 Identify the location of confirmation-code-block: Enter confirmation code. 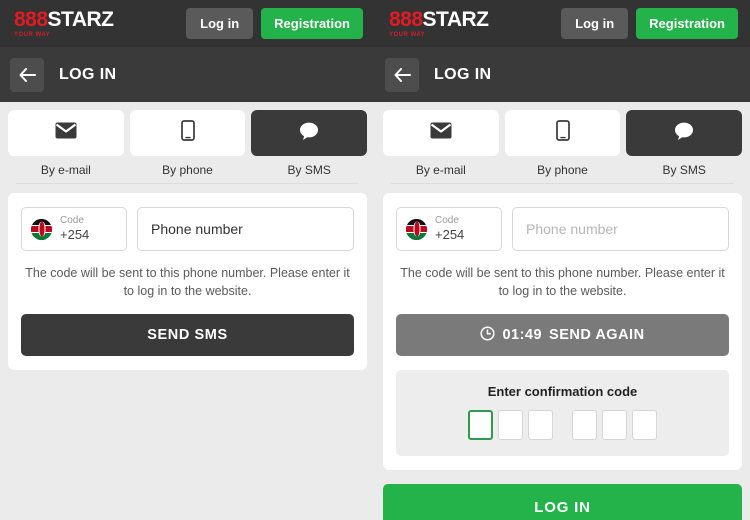
(562, 413).